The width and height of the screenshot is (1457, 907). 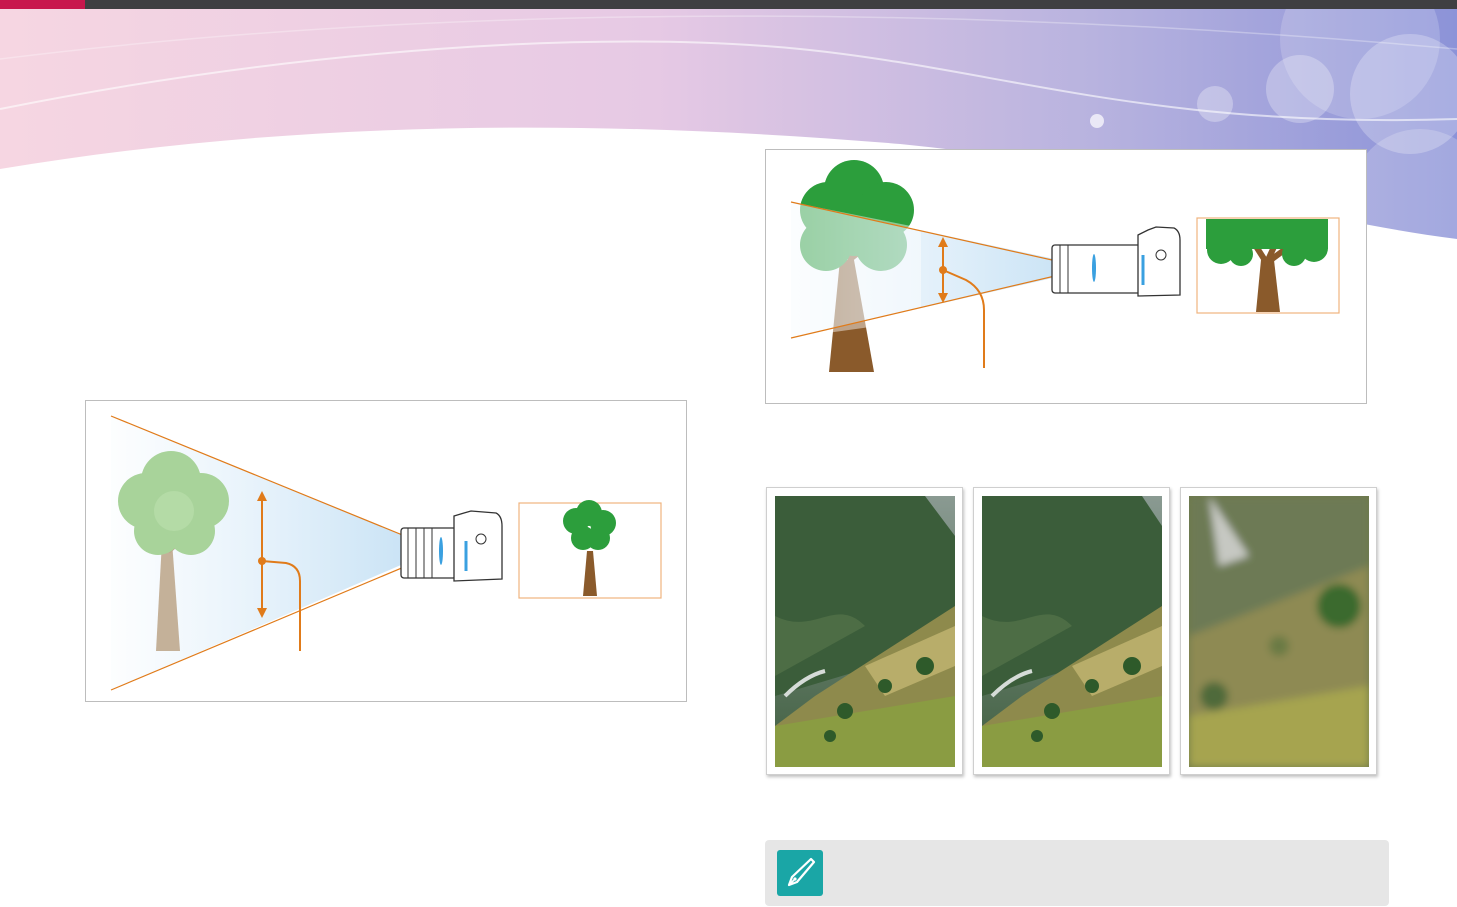 What do you see at coordinates (1077, 873) in the screenshot?
I see `note-box` at bounding box center [1077, 873].